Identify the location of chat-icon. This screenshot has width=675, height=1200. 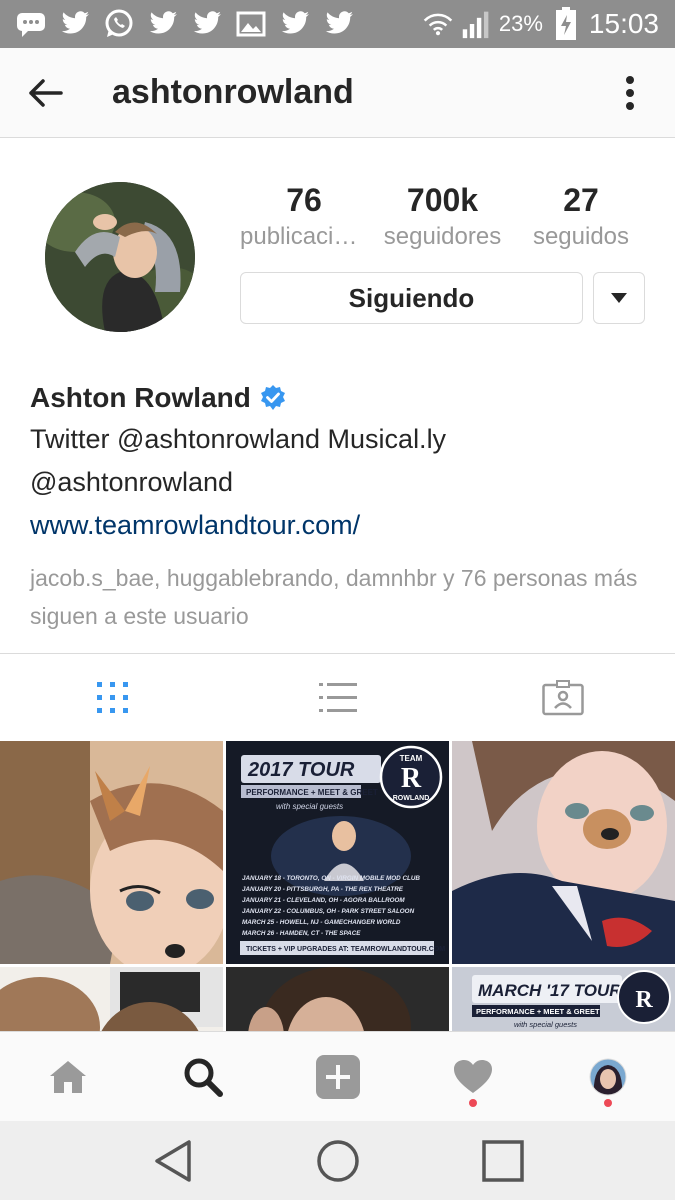
(31, 24).